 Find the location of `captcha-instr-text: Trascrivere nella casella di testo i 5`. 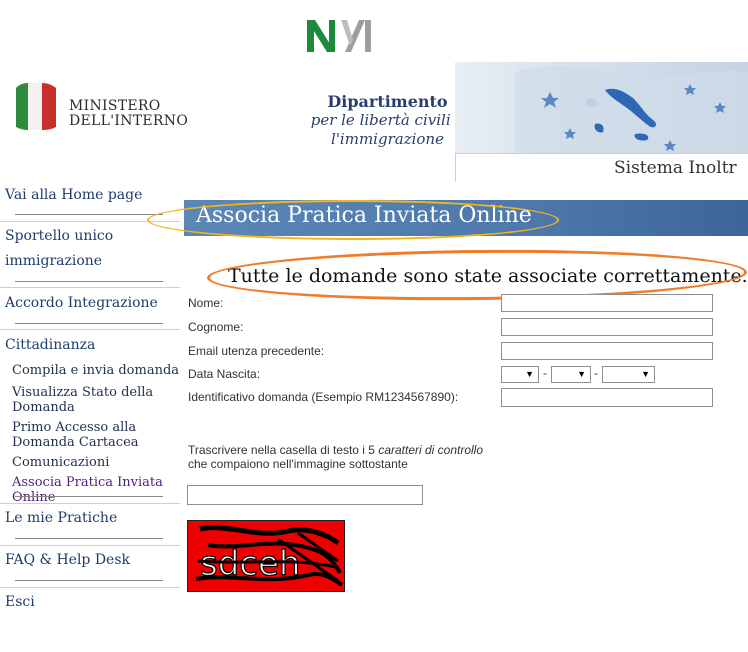

captcha-instr-text: Trascrivere nella casella di testo i 5 is located at coordinates (283, 450).